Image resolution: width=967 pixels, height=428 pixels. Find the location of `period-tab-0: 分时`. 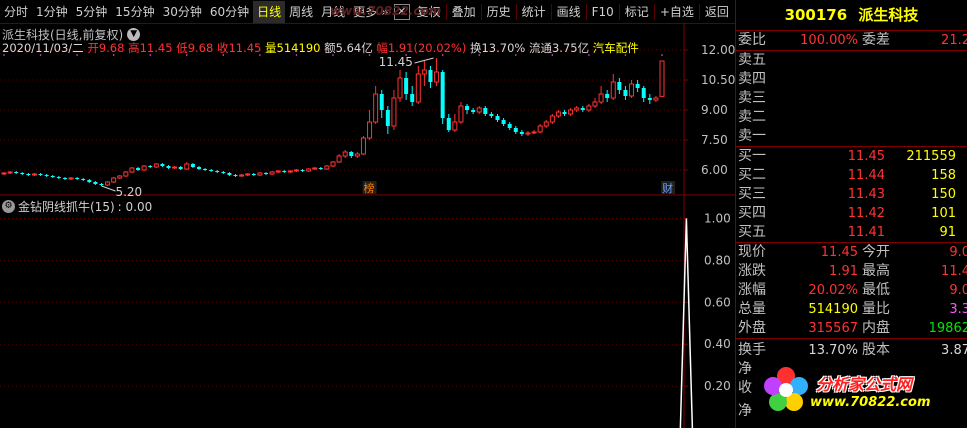

period-tab-0: 分时 is located at coordinates (16, 12).